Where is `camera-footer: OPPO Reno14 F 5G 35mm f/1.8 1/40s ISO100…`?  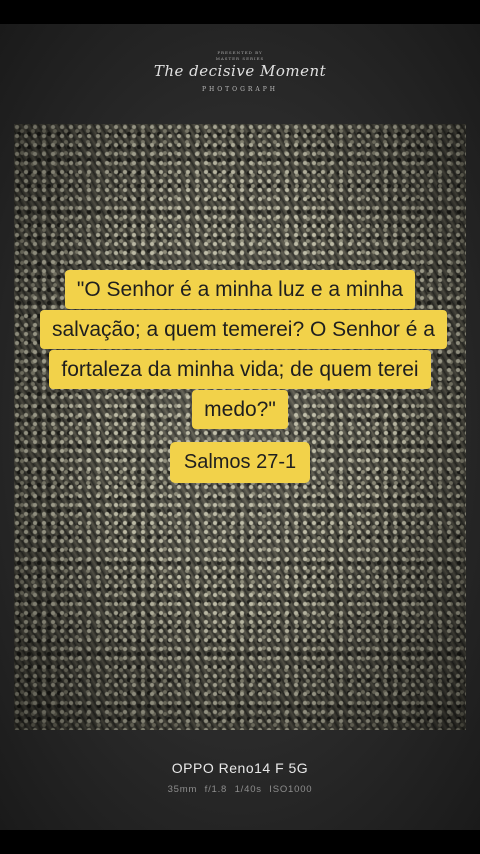 camera-footer: OPPO Reno14 F 5G 35mm f/1.8 1/40s ISO100… is located at coordinates (240, 777).